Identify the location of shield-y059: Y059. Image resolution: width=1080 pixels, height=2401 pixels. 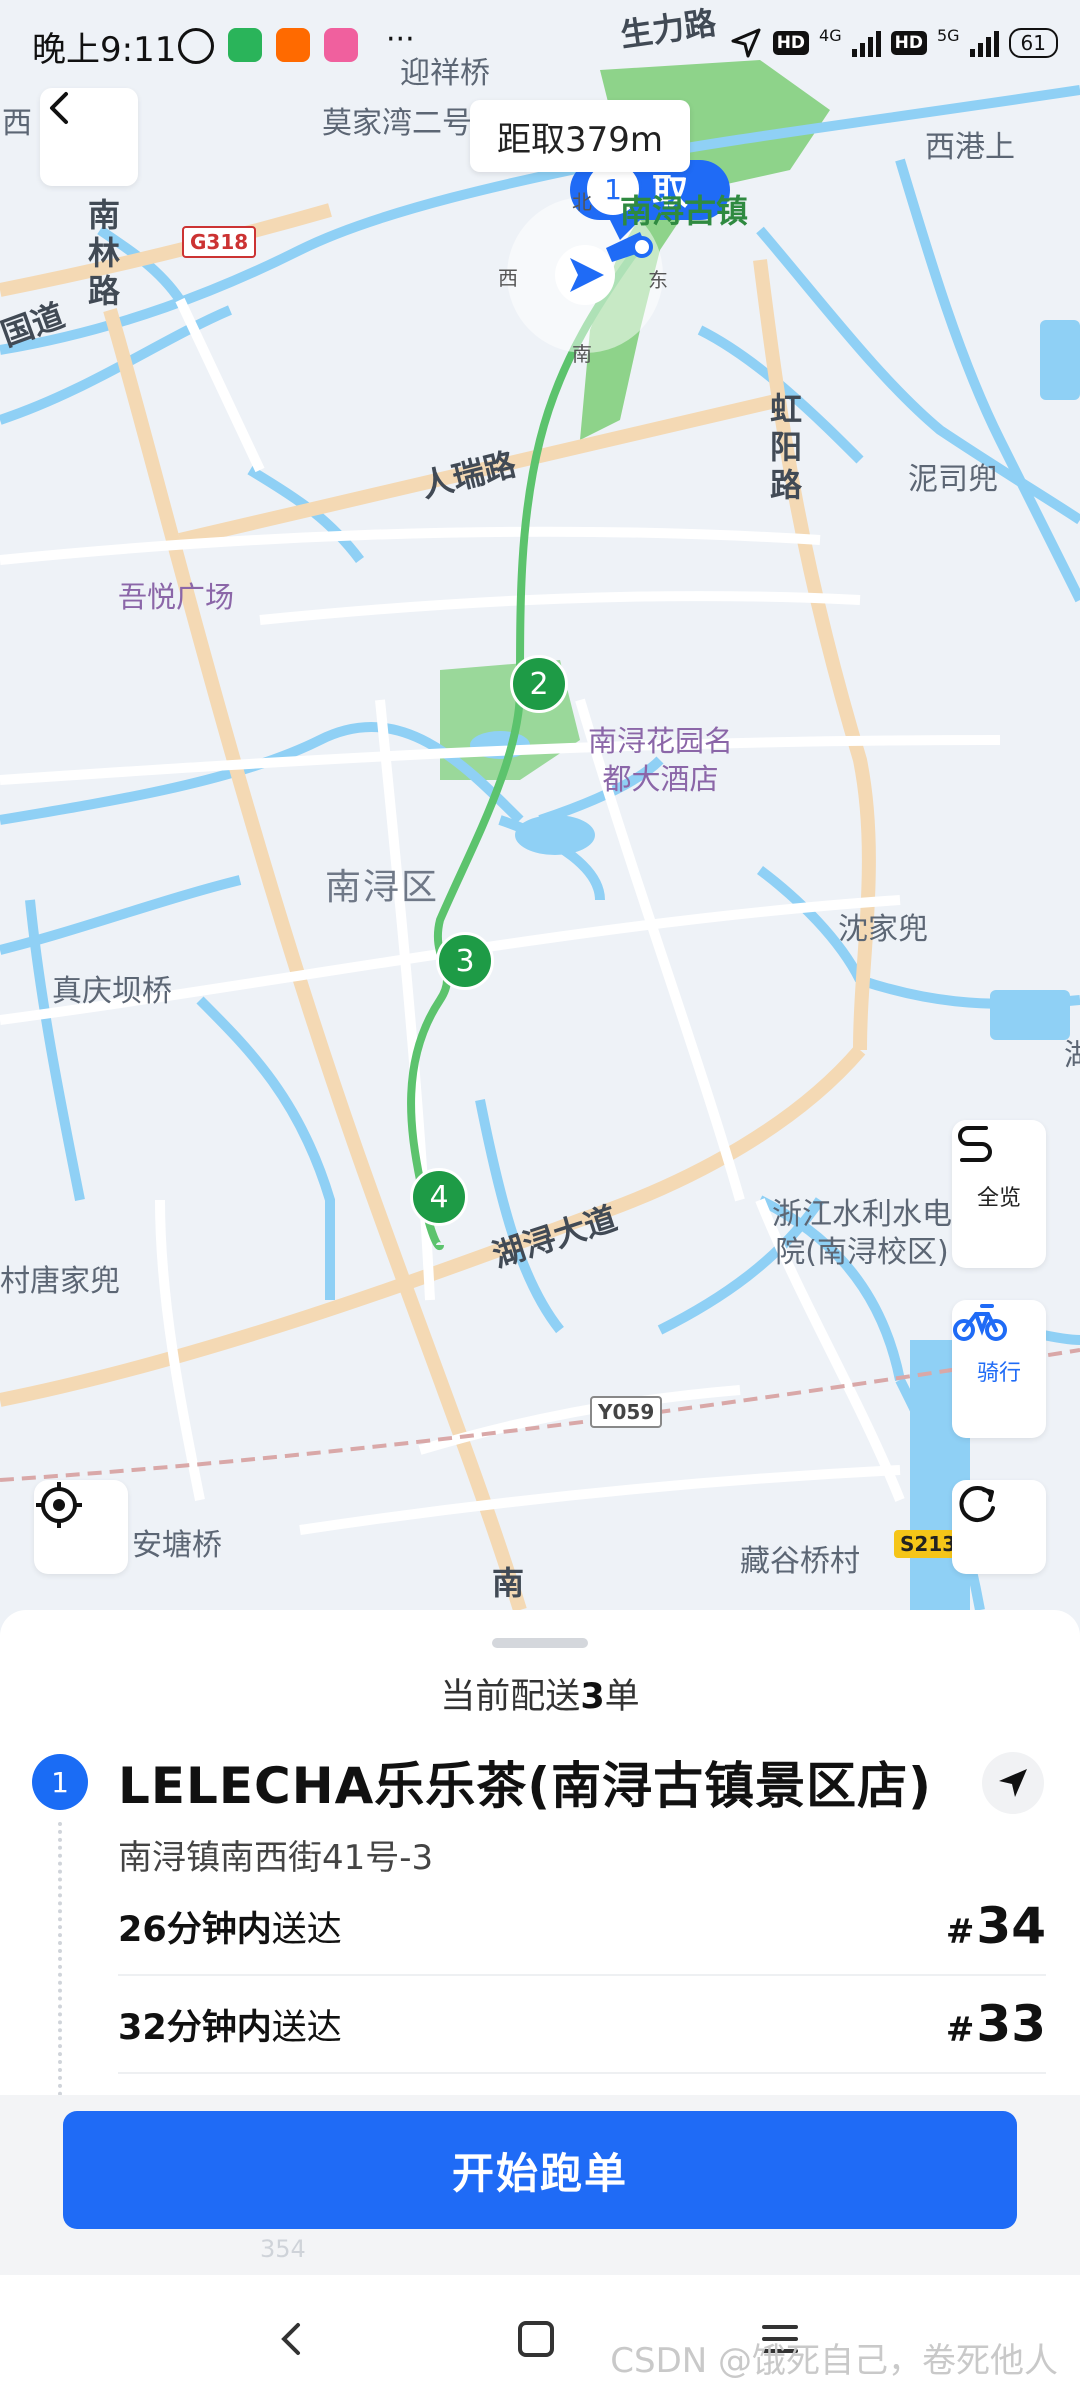
(626, 1412).